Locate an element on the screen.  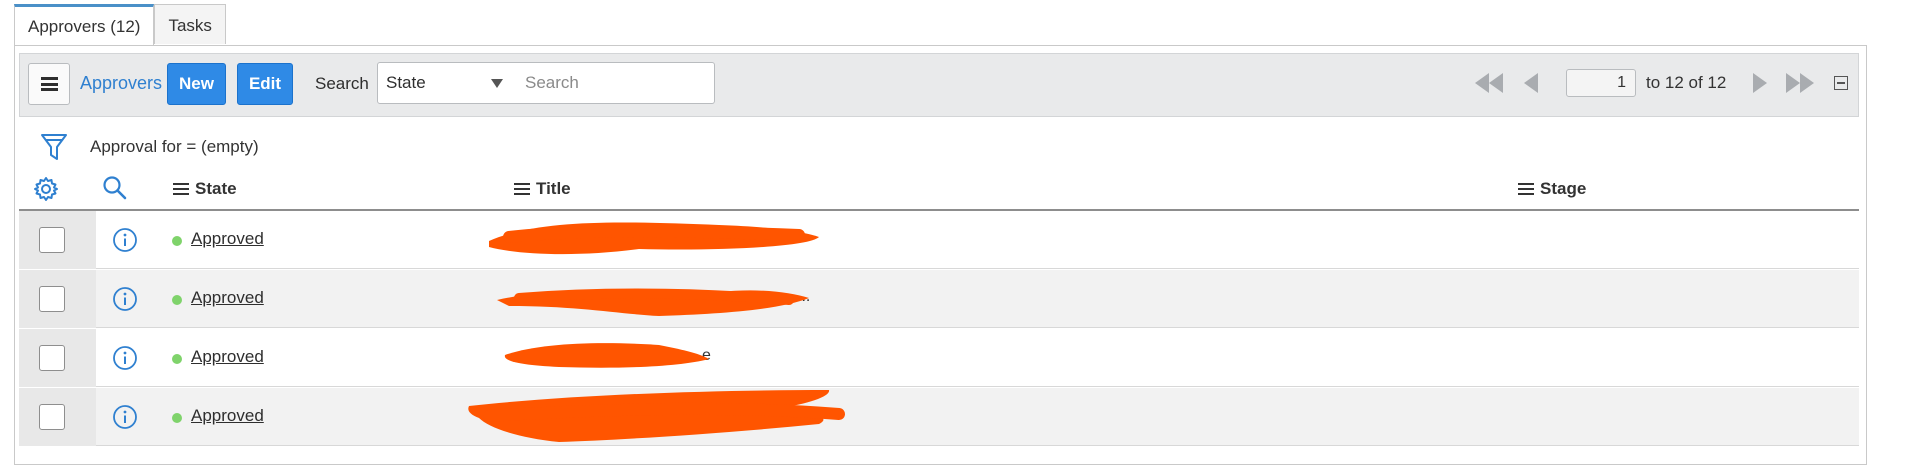
related-list-tabs: Approvers (12) Tasks is located at coordinates (120, 25).